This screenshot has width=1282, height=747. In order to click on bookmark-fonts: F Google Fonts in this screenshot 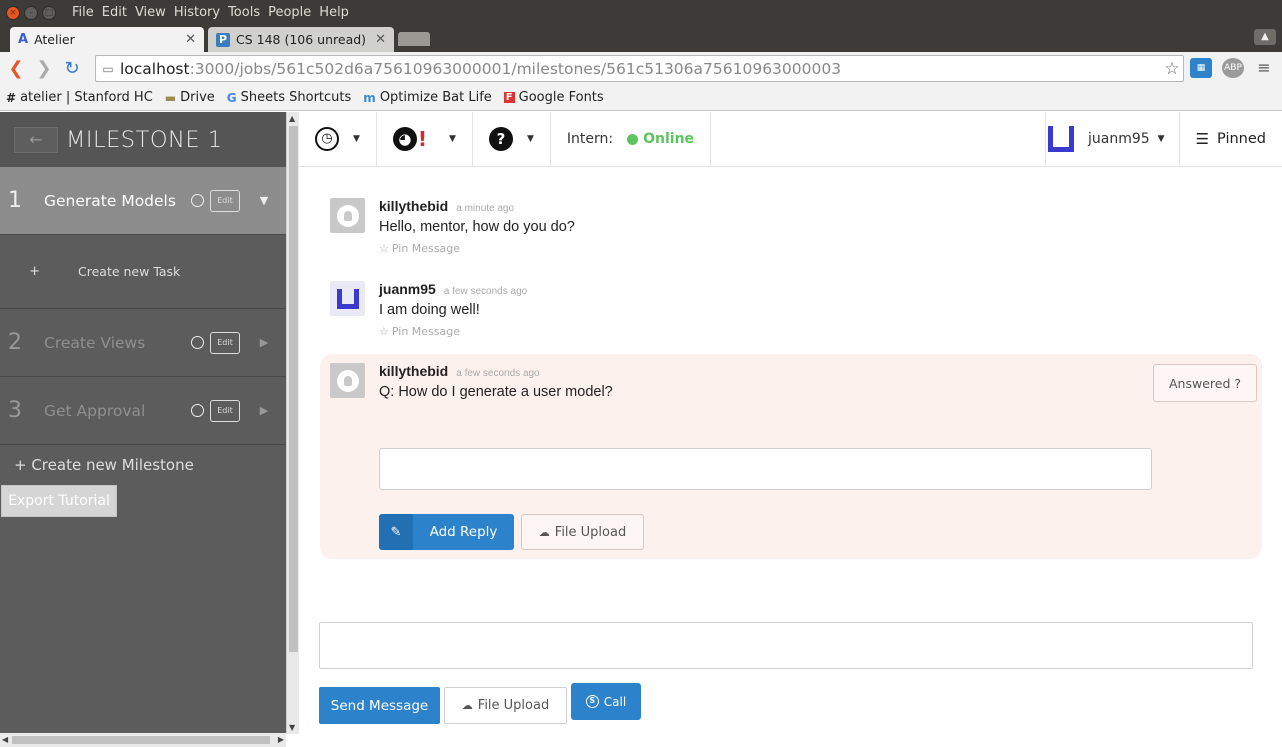, I will do `click(553, 97)`.